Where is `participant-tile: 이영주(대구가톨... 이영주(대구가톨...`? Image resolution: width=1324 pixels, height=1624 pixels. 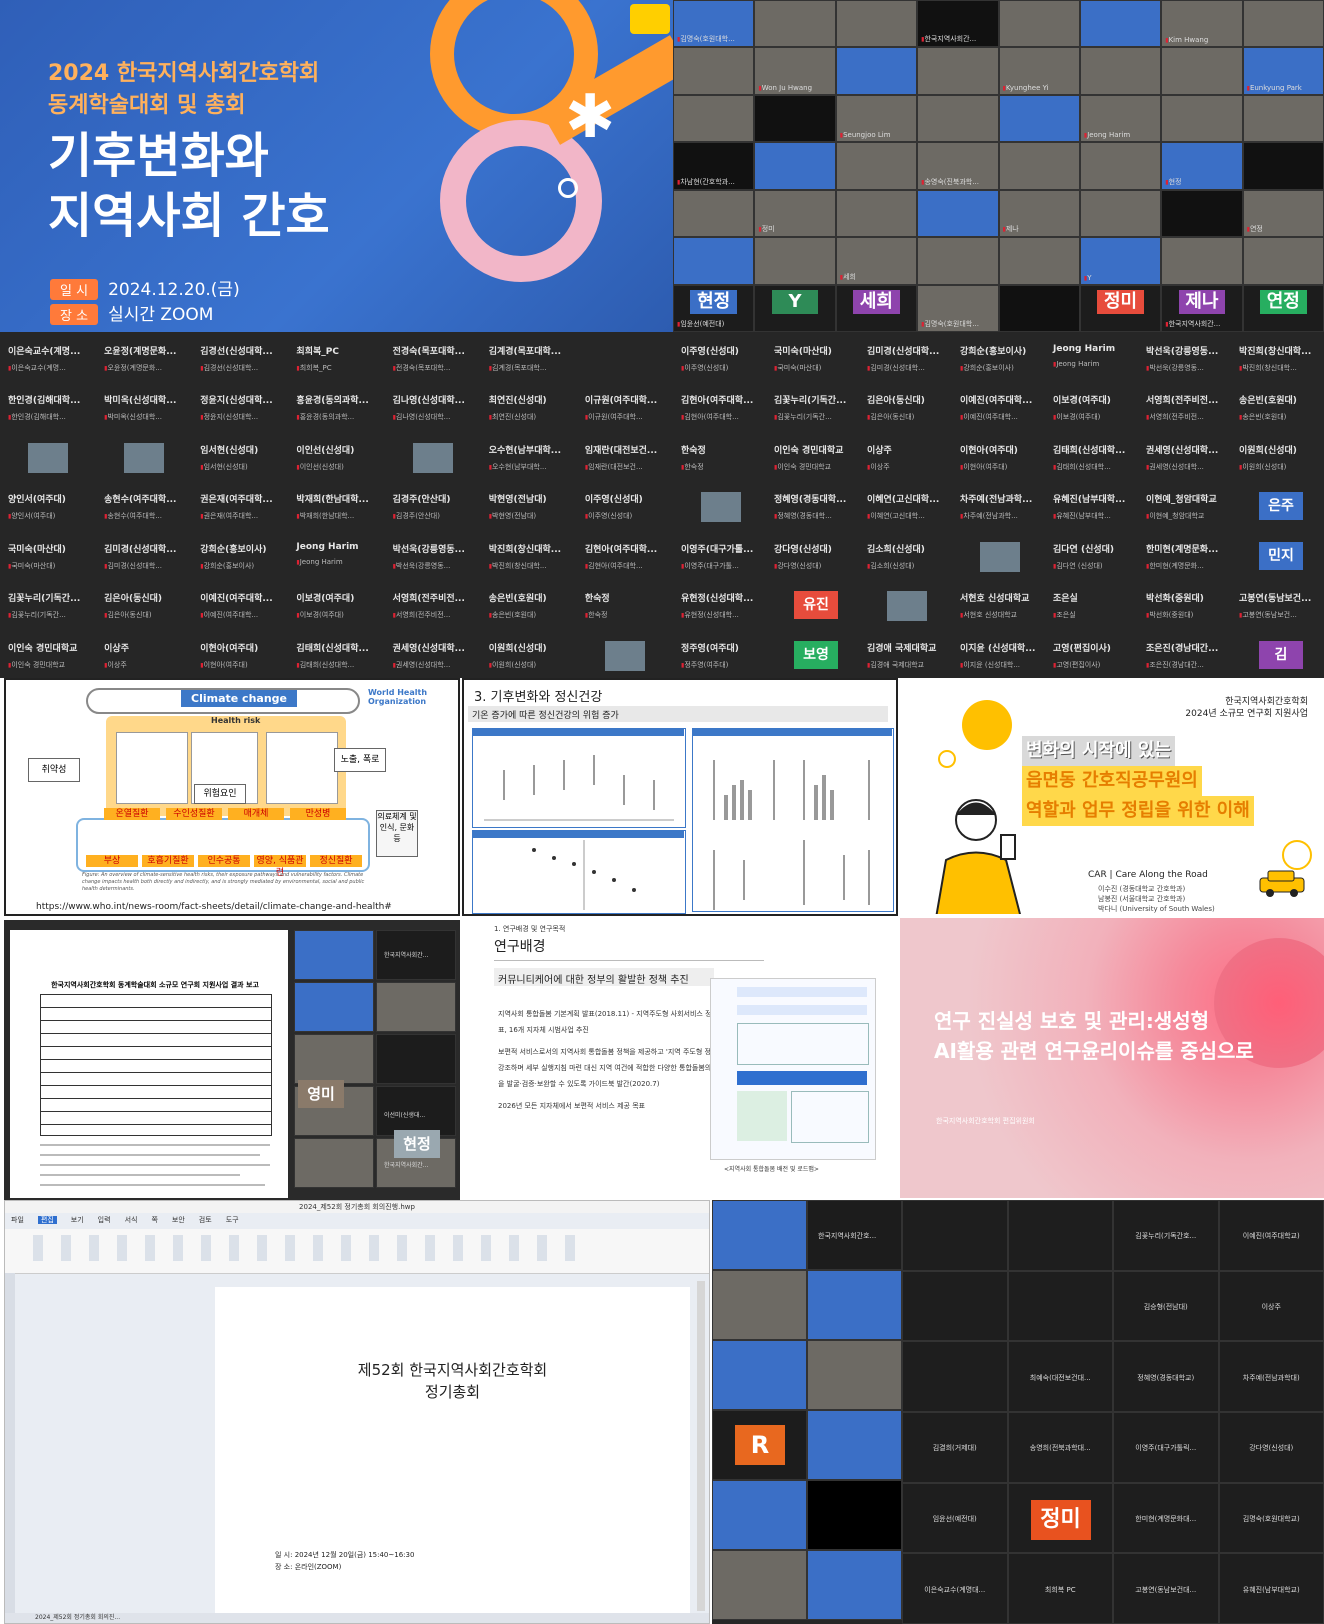
participant-tile: 이영주(대구가톨... 이영주(대구가톨... is located at coordinates (722, 556).